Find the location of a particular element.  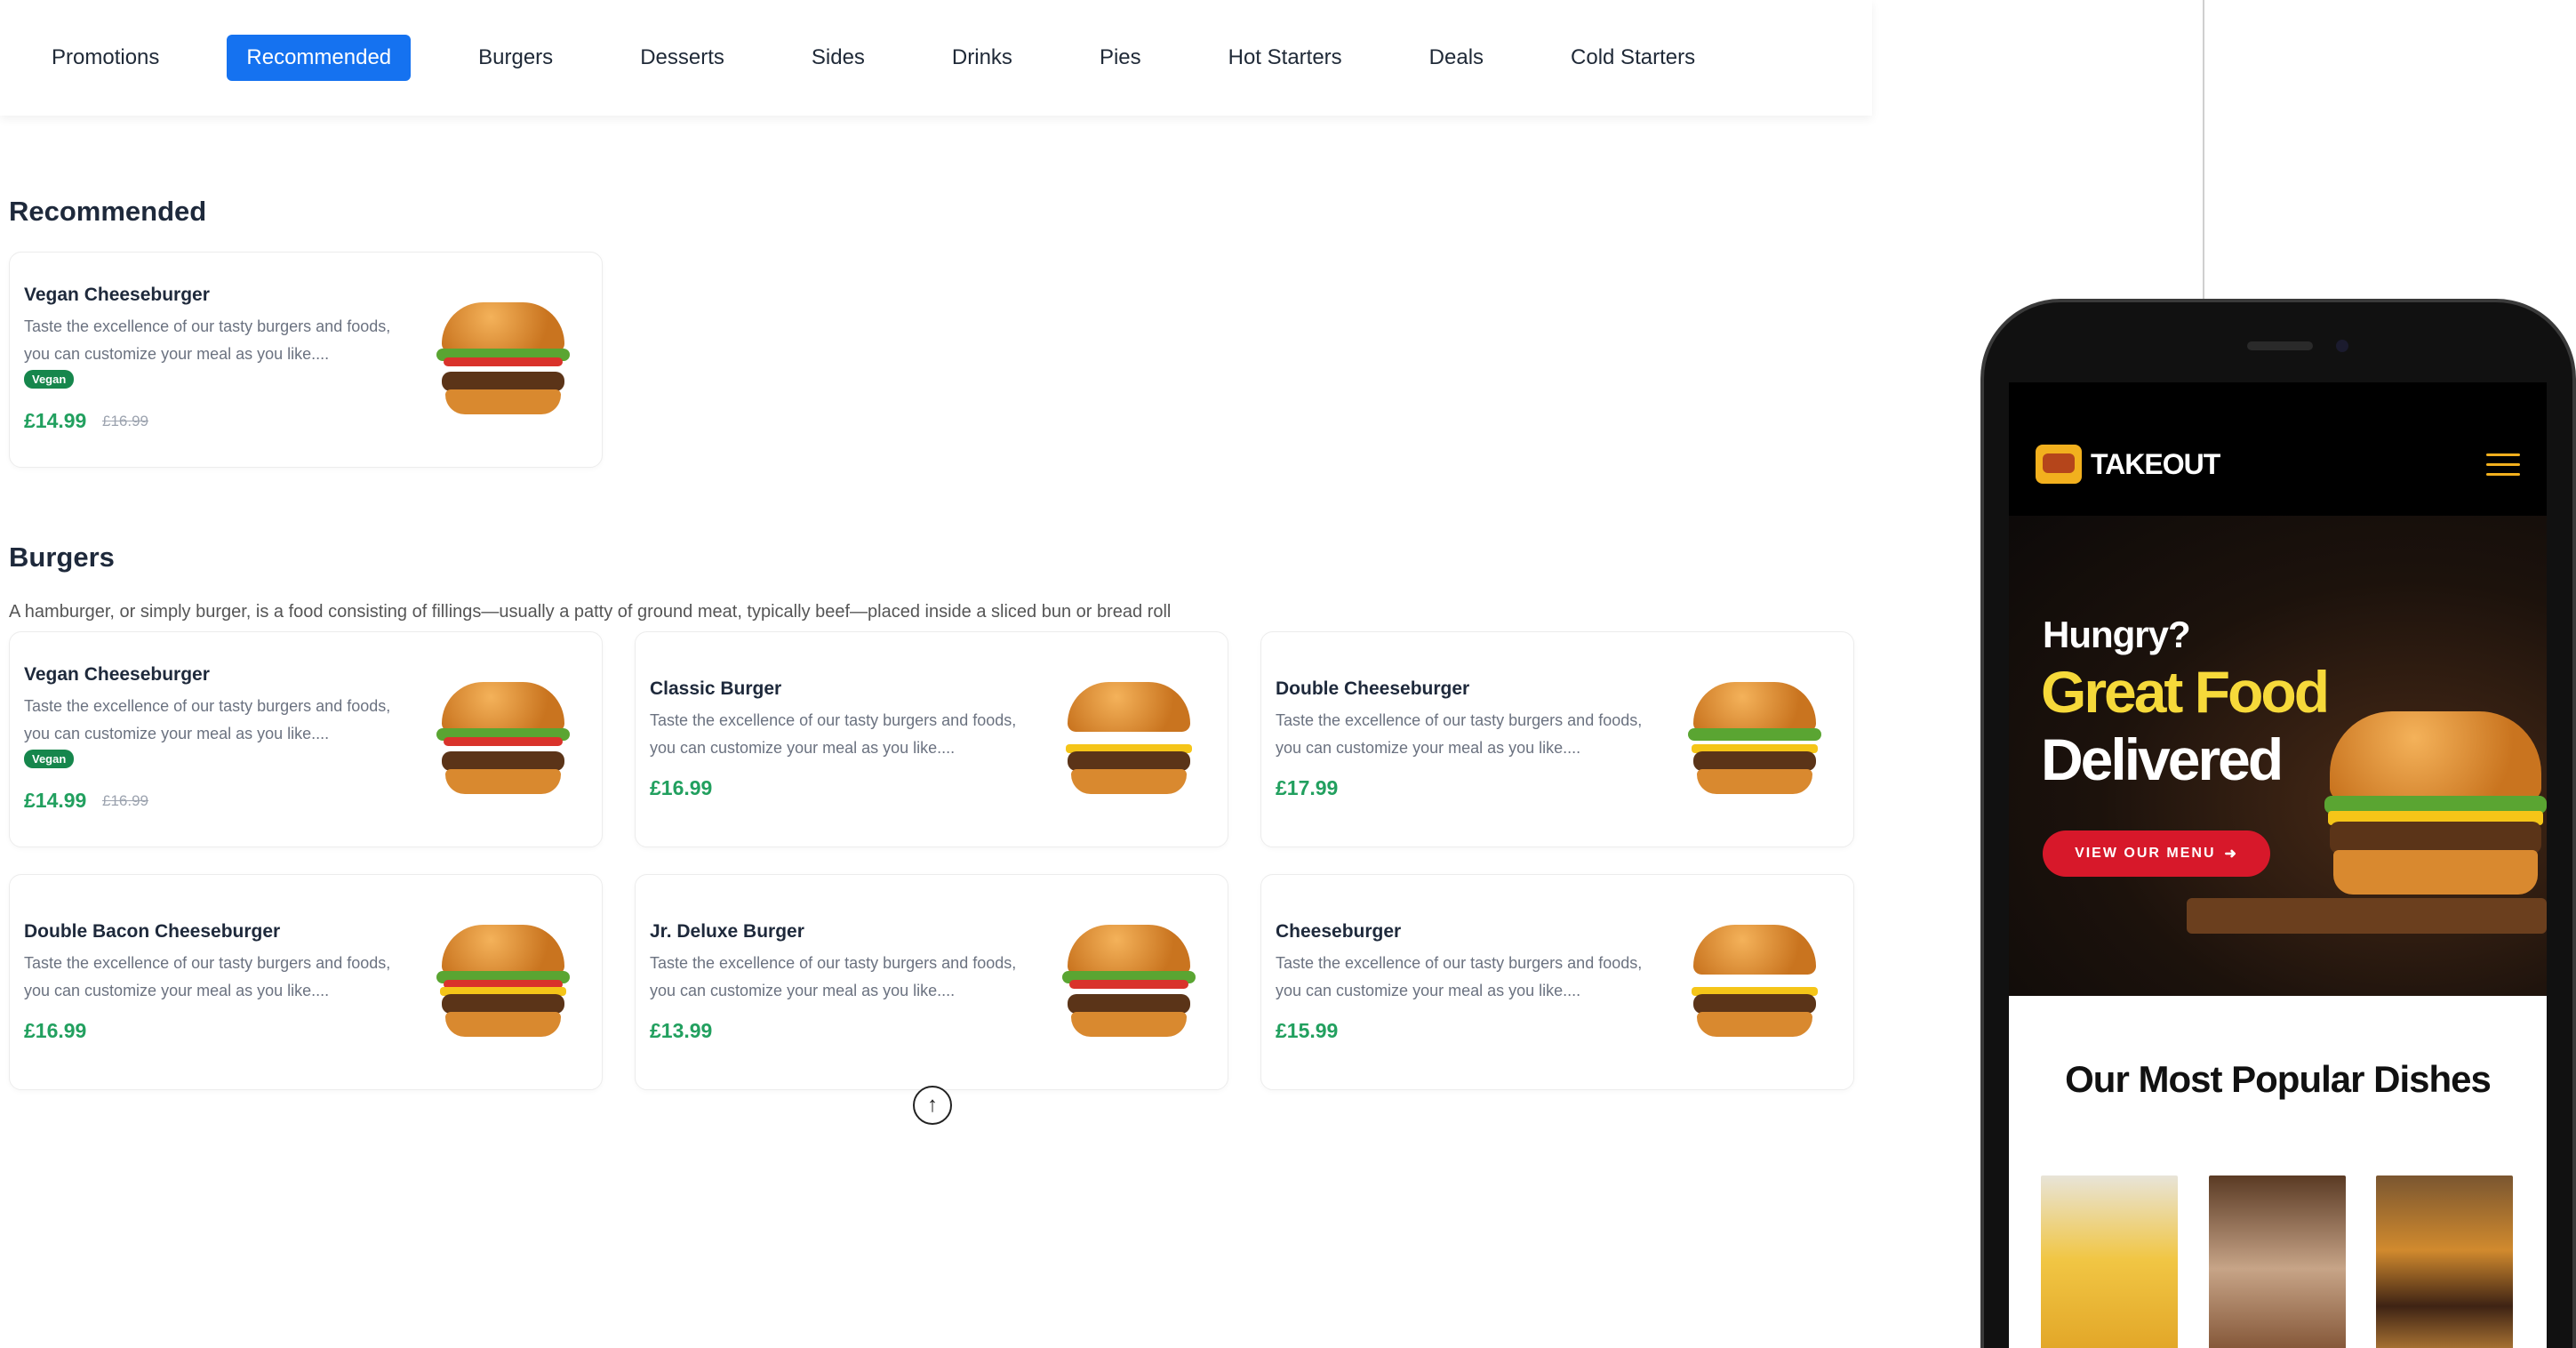

item-name: Double Cheeseburger is located at coordinates (1373, 688).